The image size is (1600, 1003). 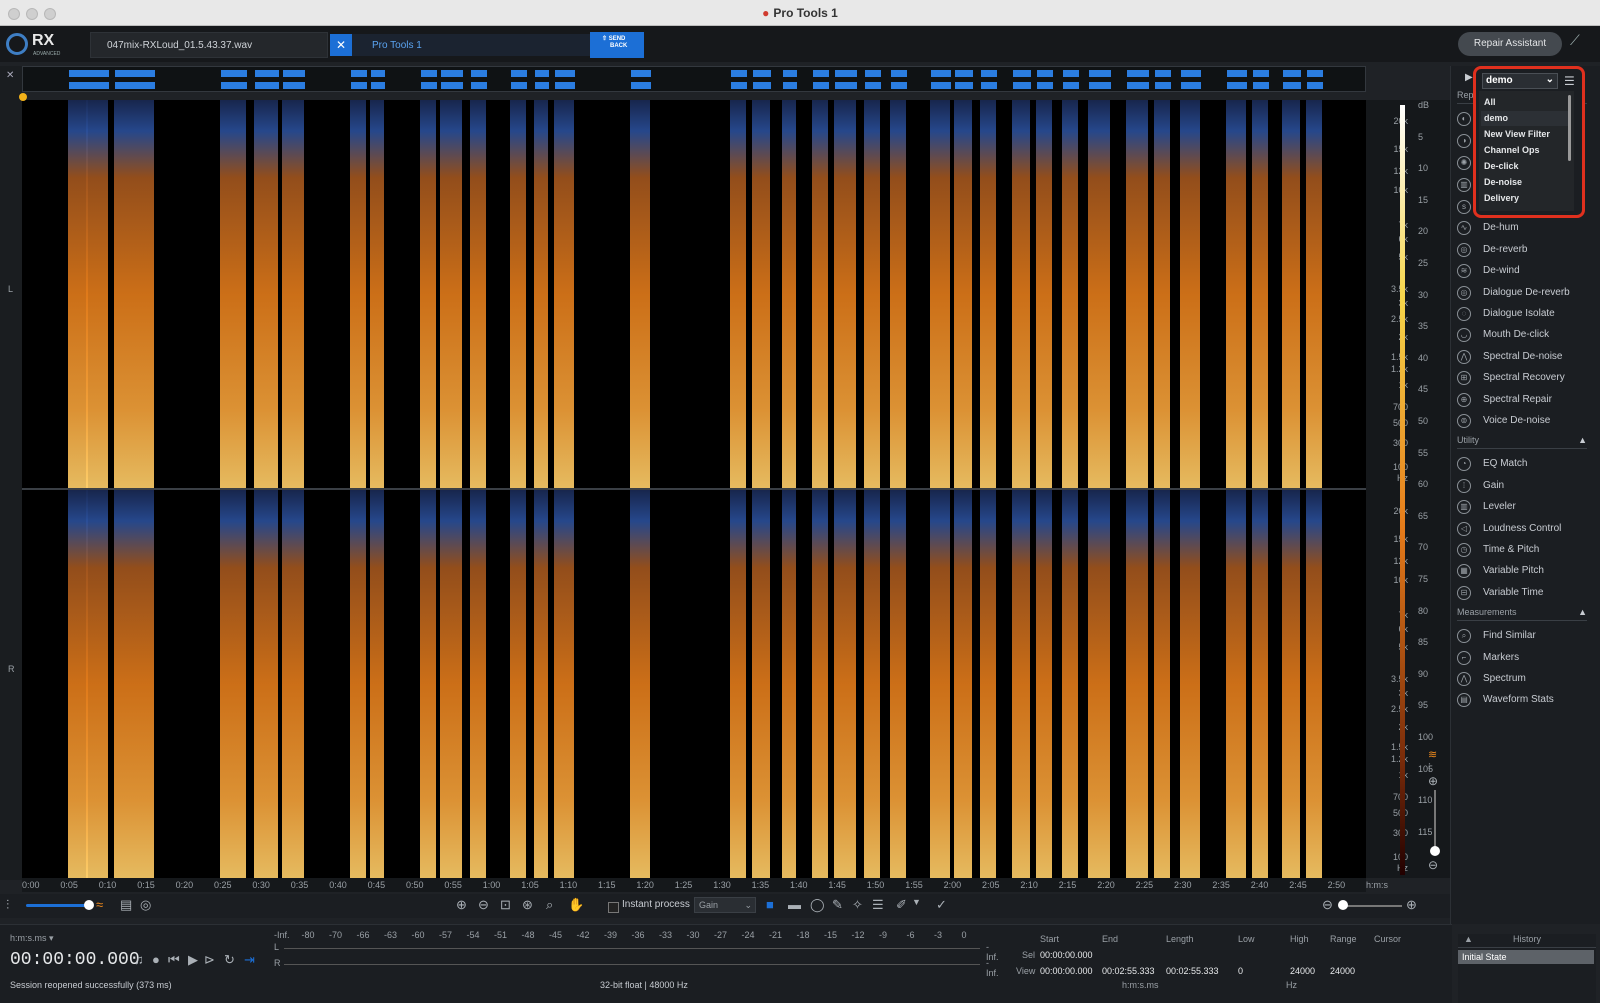 I want to click on vertical-zoom-thumb, so click(x=1435, y=851).